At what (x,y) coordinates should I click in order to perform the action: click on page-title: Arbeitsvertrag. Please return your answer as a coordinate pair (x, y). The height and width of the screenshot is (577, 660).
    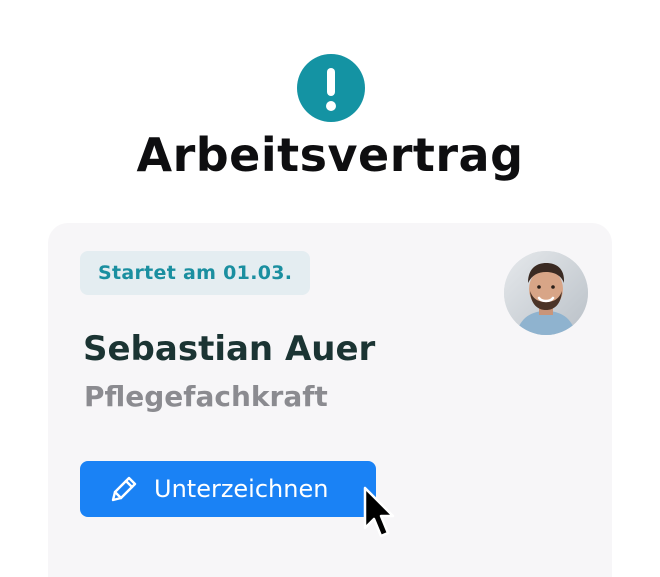
    Looking at the image, I should click on (330, 155).